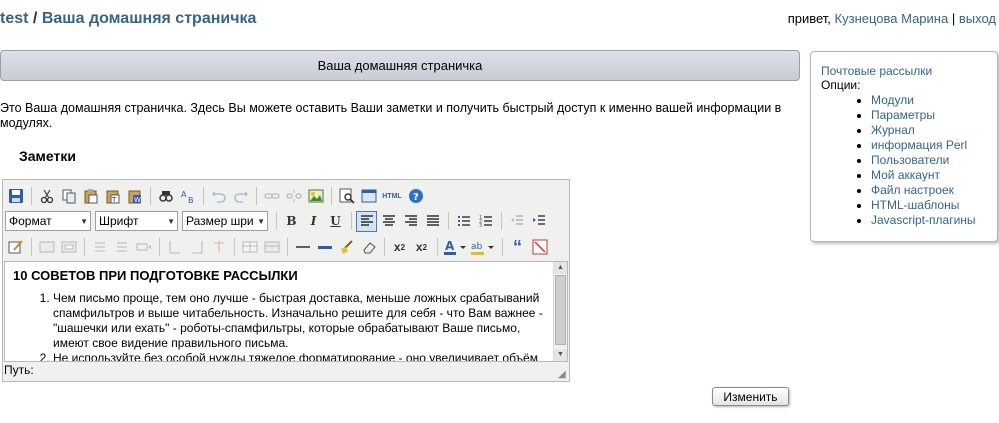 The height and width of the screenshot is (423, 999). What do you see at coordinates (218, 247) in the screenshot?
I see `table-cell-icon` at bounding box center [218, 247].